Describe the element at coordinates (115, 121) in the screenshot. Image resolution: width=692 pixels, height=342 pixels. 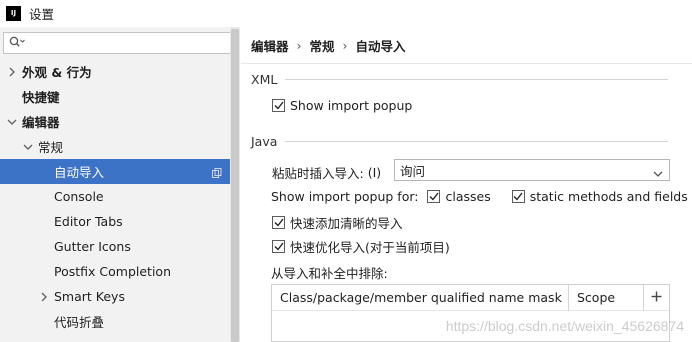
I see `sidebar-item-editor: 编辑器` at that location.